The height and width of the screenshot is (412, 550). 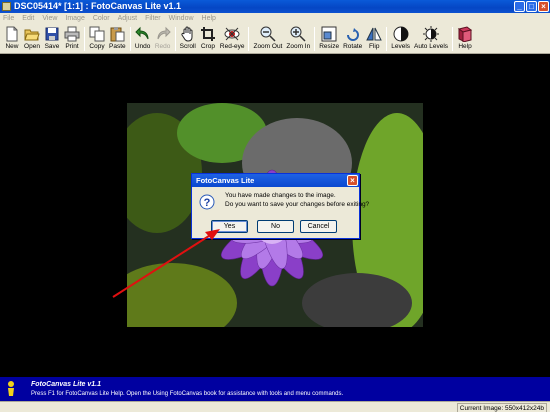 What do you see at coordinates (431, 34) in the screenshot?
I see `auto-levels-icon` at bounding box center [431, 34].